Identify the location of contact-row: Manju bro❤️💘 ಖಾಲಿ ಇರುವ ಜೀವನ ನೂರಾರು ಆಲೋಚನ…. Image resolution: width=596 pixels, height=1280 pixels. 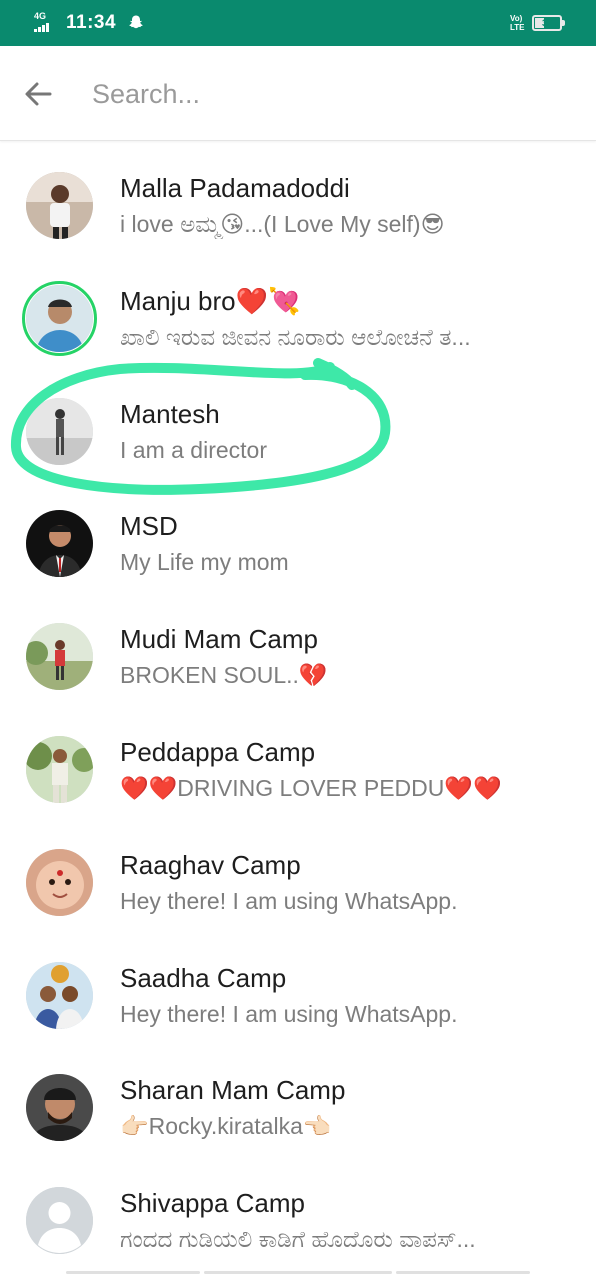
(298, 319).